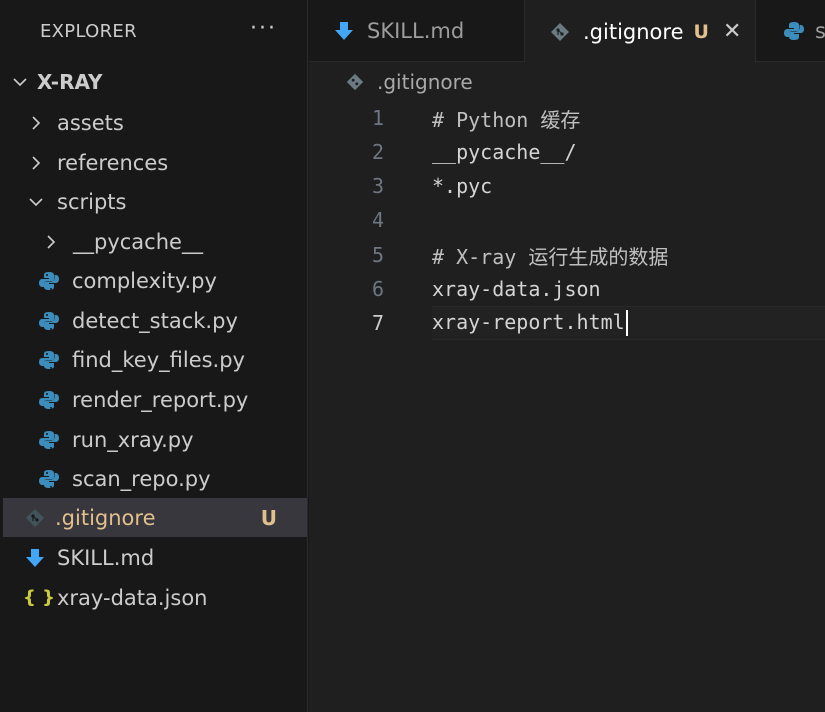  I want to click on file-skill-md: SKILL.md, so click(155, 557).